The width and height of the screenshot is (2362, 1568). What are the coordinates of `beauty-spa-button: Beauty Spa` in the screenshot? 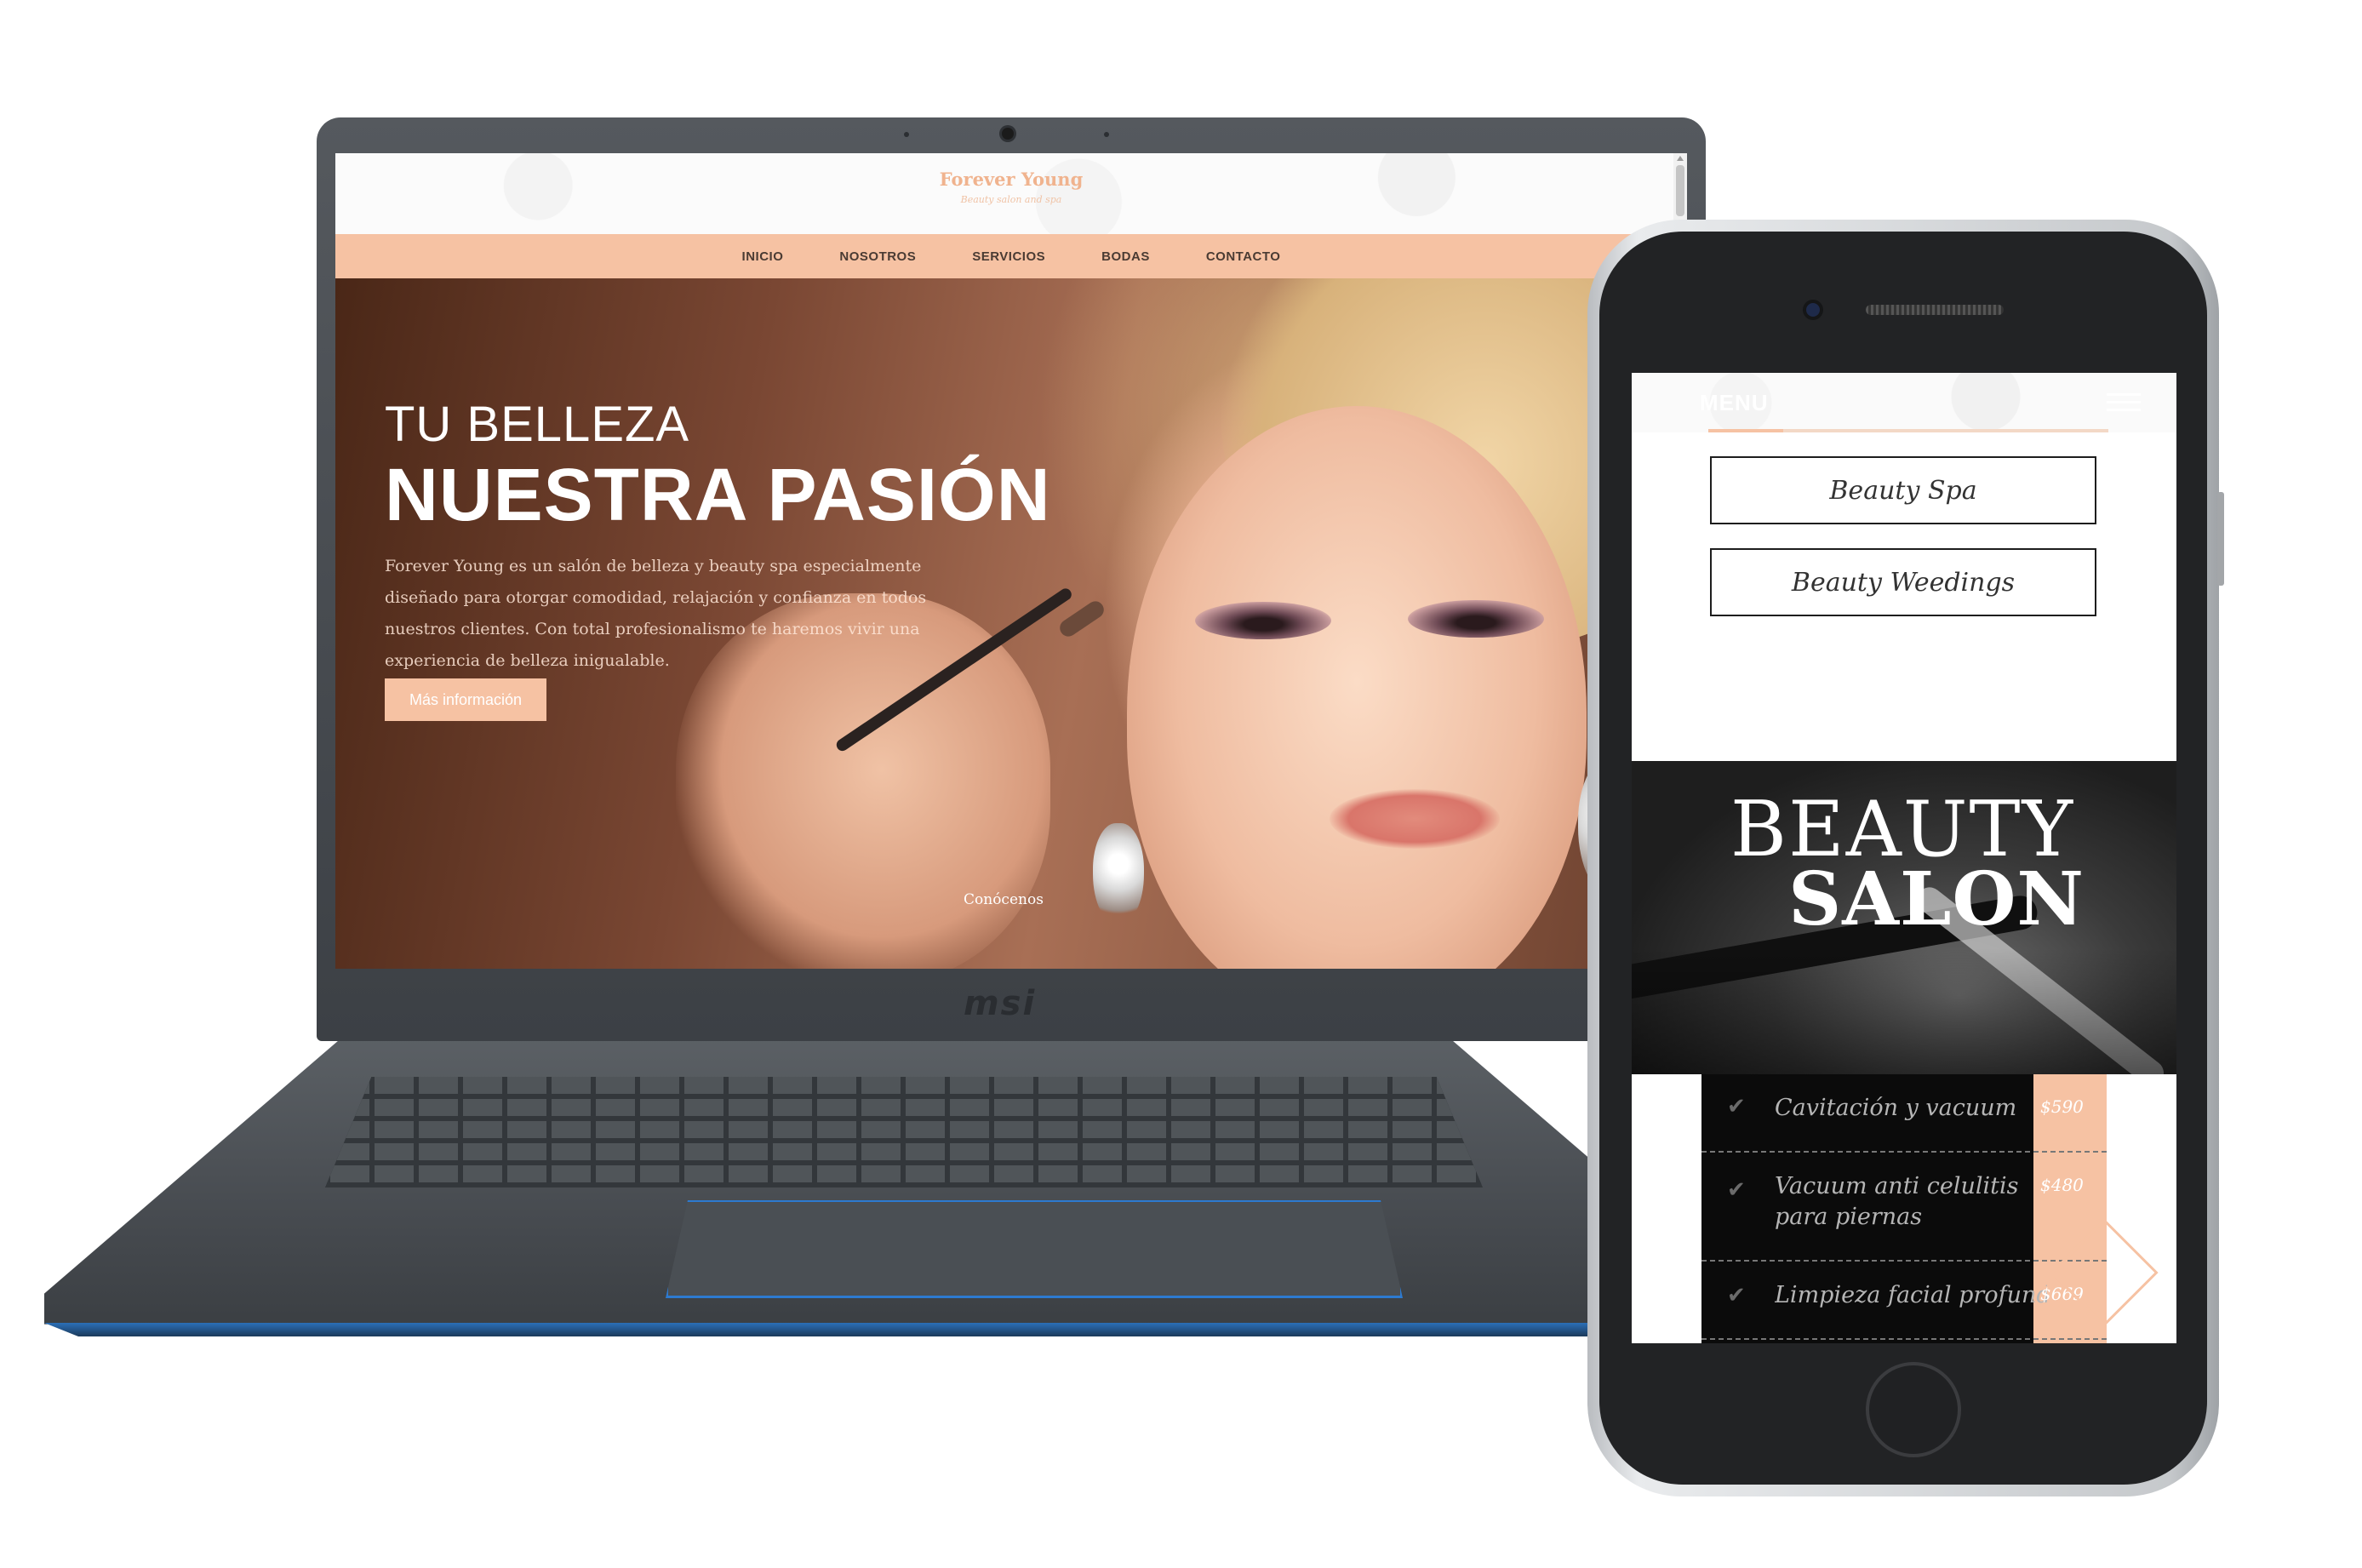 It's located at (1903, 490).